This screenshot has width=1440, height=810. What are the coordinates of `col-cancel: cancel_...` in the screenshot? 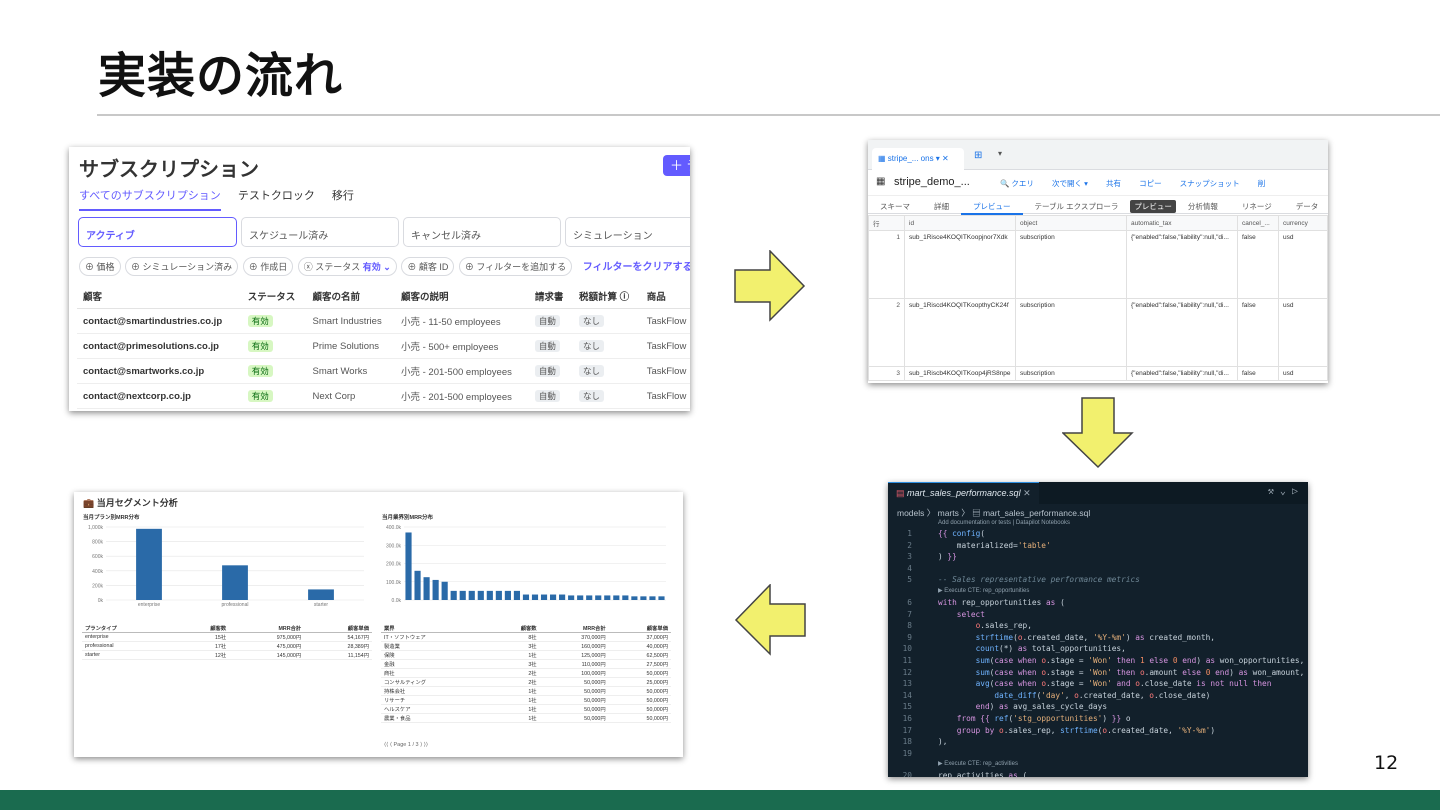 It's located at (1258, 223).